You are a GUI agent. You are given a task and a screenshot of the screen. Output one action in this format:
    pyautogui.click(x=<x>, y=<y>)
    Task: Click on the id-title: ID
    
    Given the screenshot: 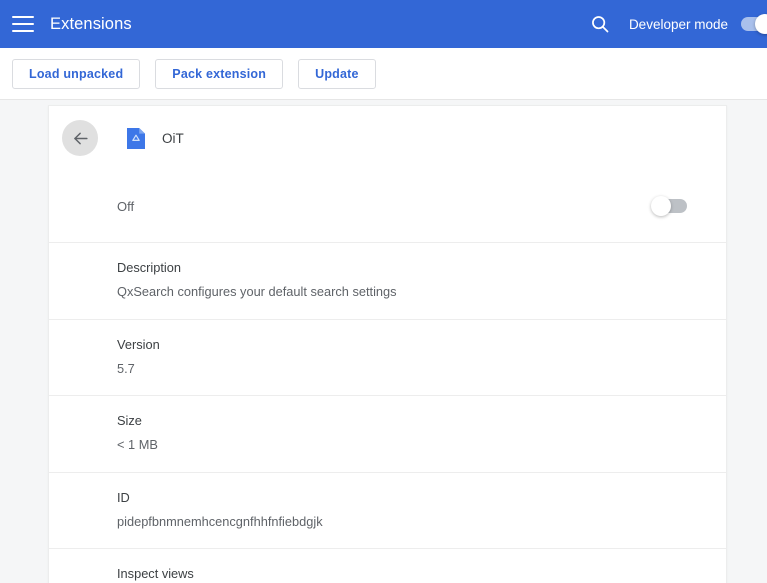 What is the action you would take?
    pyautogui.click(x=123, y=497)
    